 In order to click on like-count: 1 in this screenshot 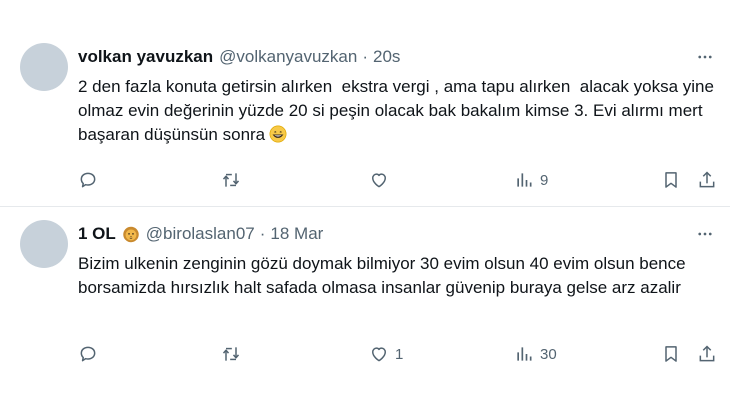, I will do `click(399, 354)`.